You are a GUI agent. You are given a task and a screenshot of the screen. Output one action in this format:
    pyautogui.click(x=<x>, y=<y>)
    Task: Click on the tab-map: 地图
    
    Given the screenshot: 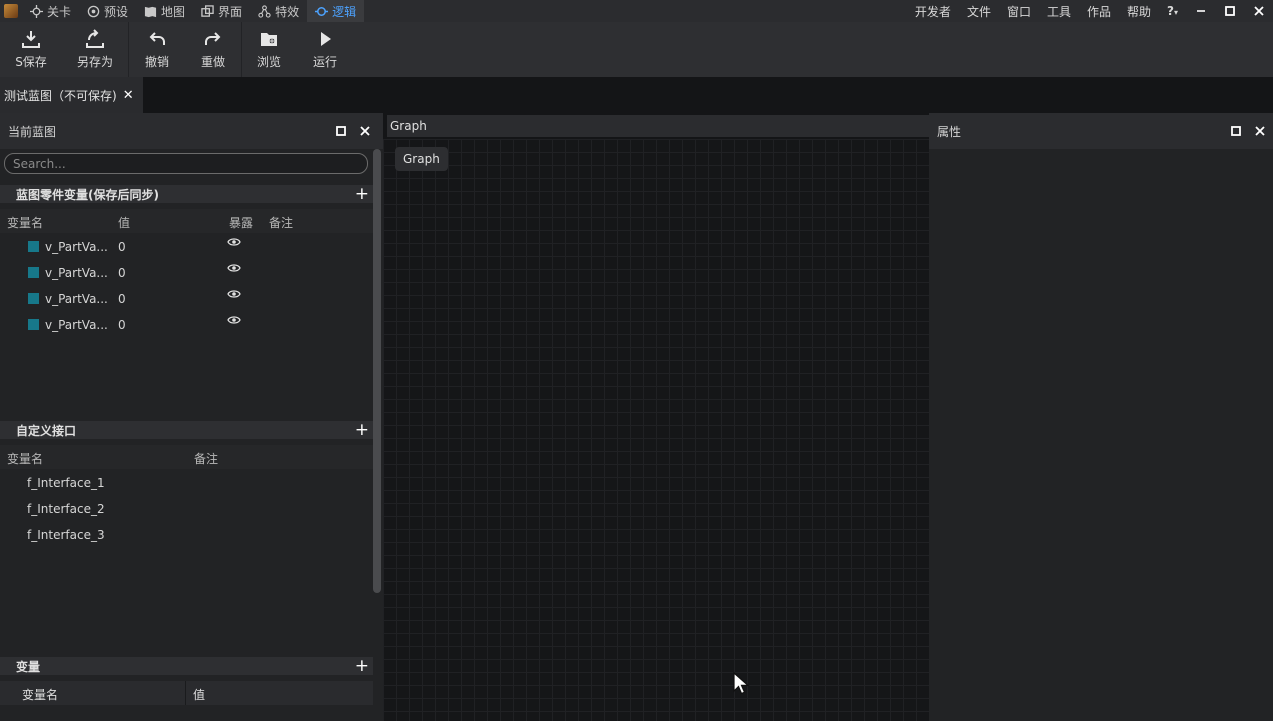 What is the action you would take?
    pyautogui.click(x=164, y=11)
    